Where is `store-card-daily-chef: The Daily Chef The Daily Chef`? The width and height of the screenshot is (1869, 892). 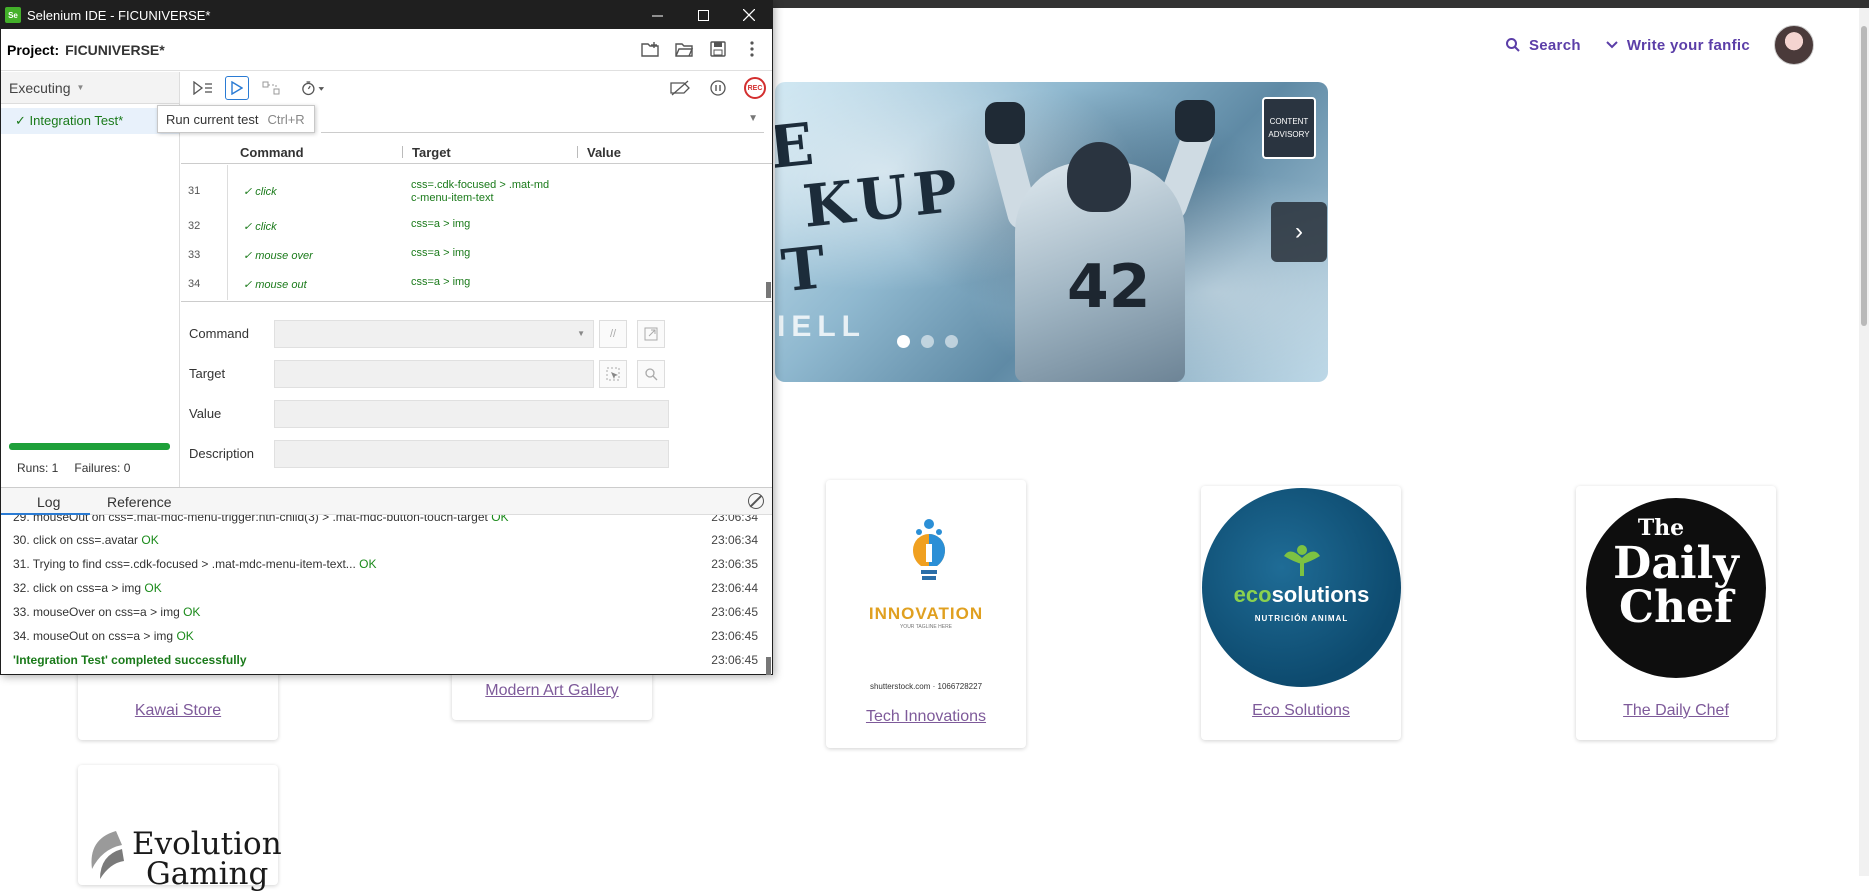 store-card-daily-chef: The Daily Chef The Daily Chef is located at coordinates (1676, 613).